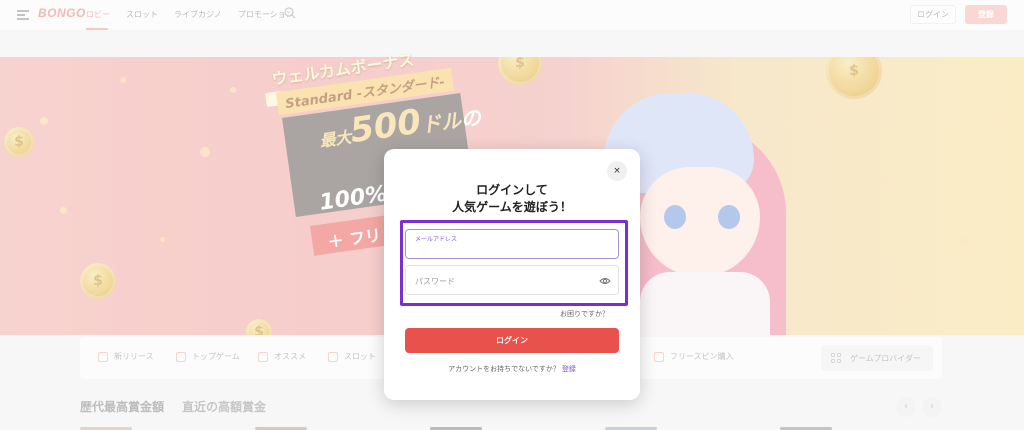 Image resolution: width=1024 pixels, height=430 pixels. What do you see at coordinates (512, 340) in the screenshot?
I see `login-submit-button: ログイン` at bounding box center [512, 340].